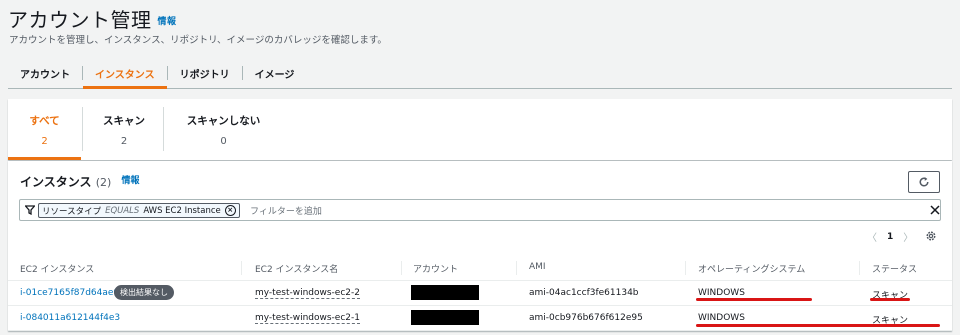 The image size is (960, 335). I want to click on page-title: アカウント管理 情報, so click(92, 18).